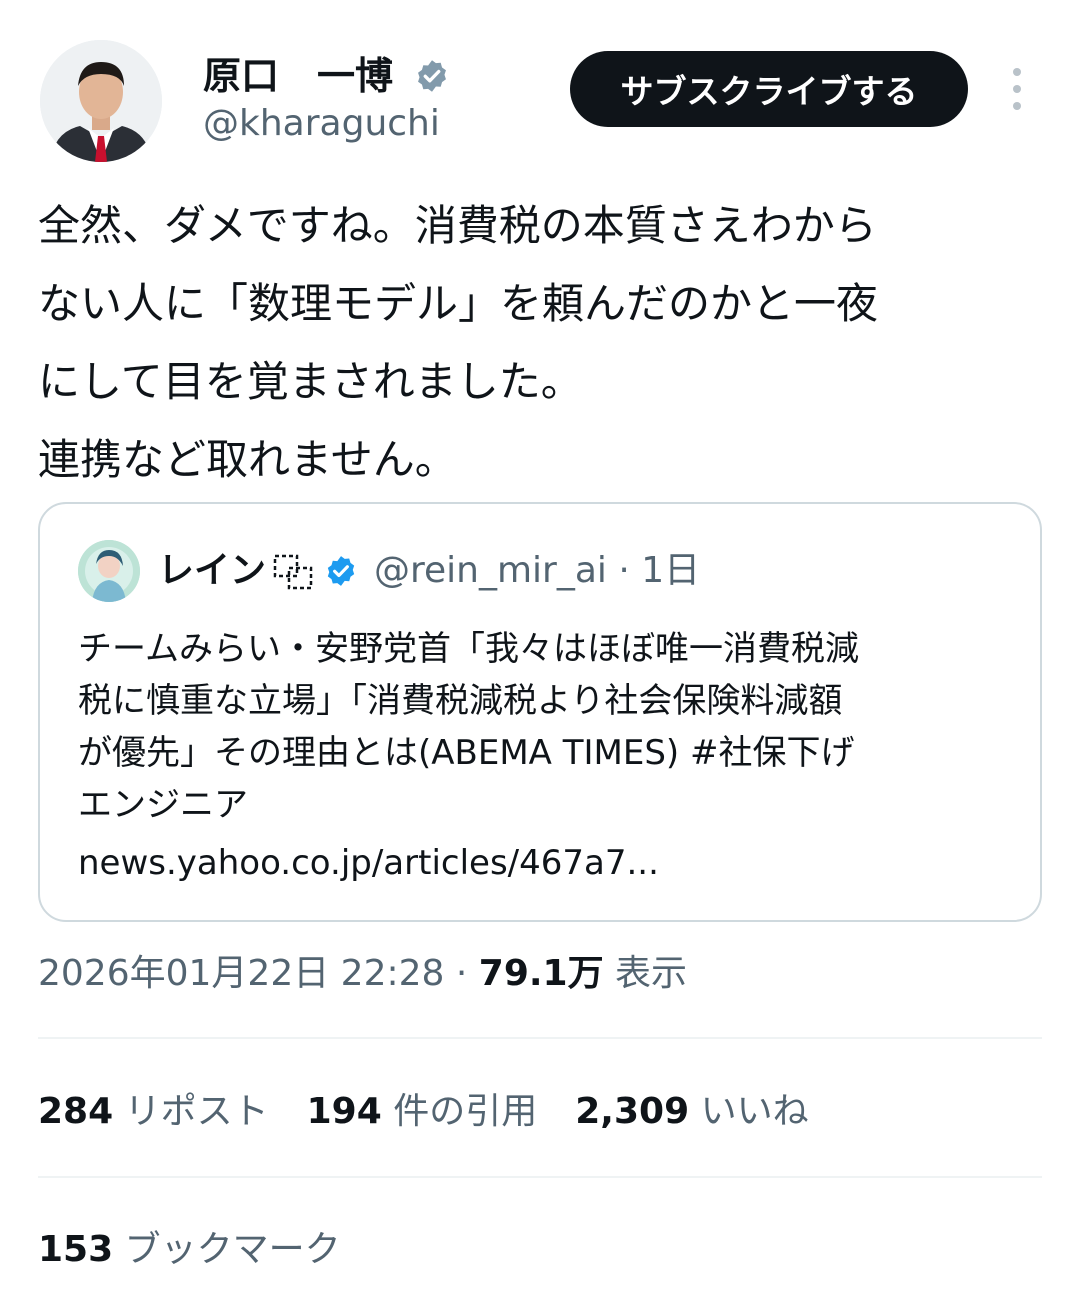  I want to click on author-handle: @kharaguchi, so click(321, 124).